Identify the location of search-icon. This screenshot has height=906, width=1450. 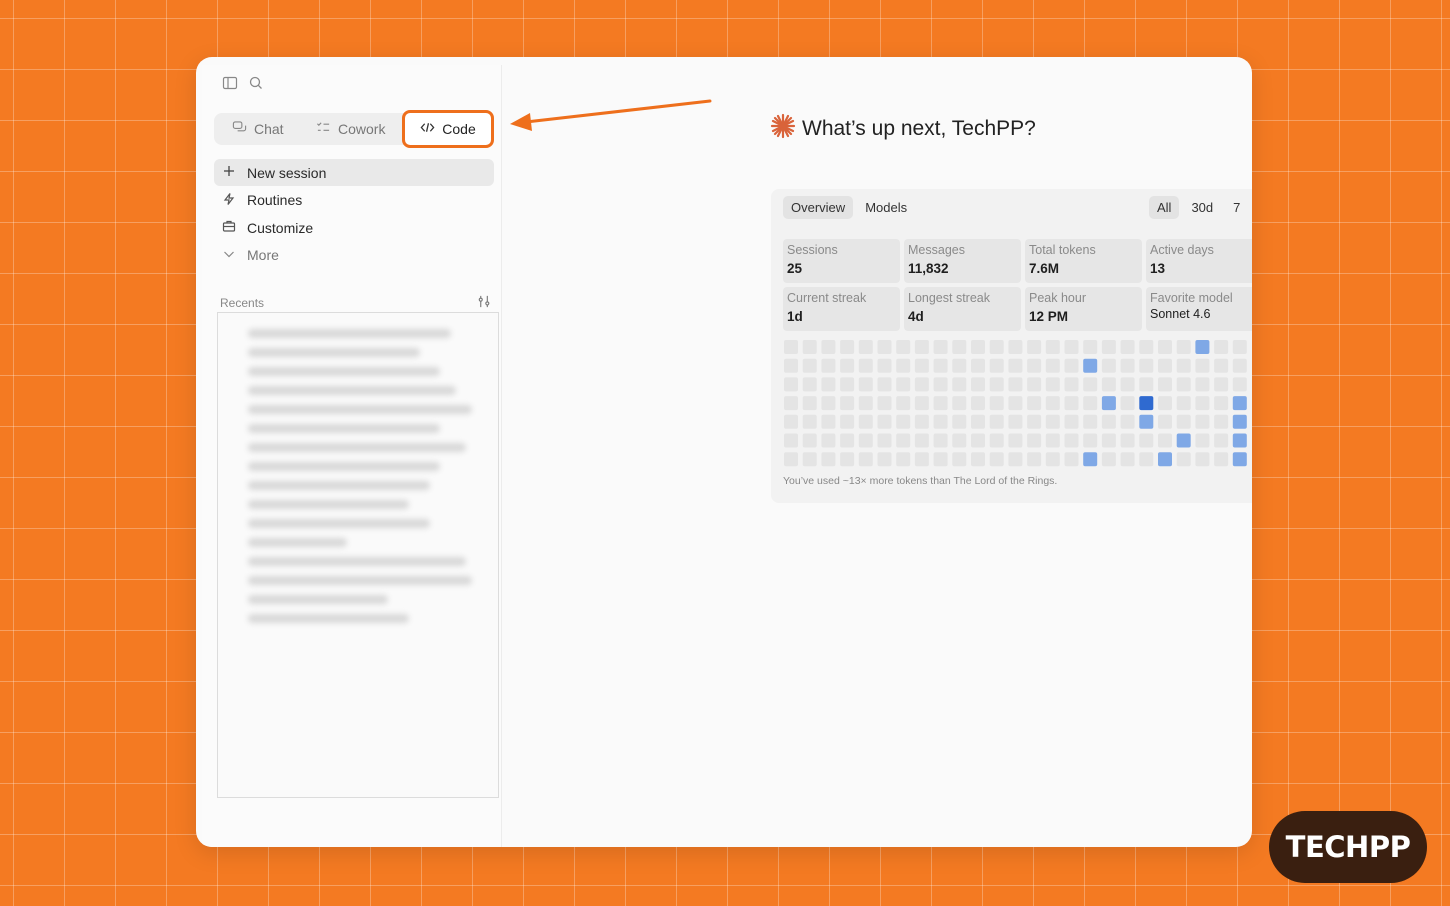
(256, 85).